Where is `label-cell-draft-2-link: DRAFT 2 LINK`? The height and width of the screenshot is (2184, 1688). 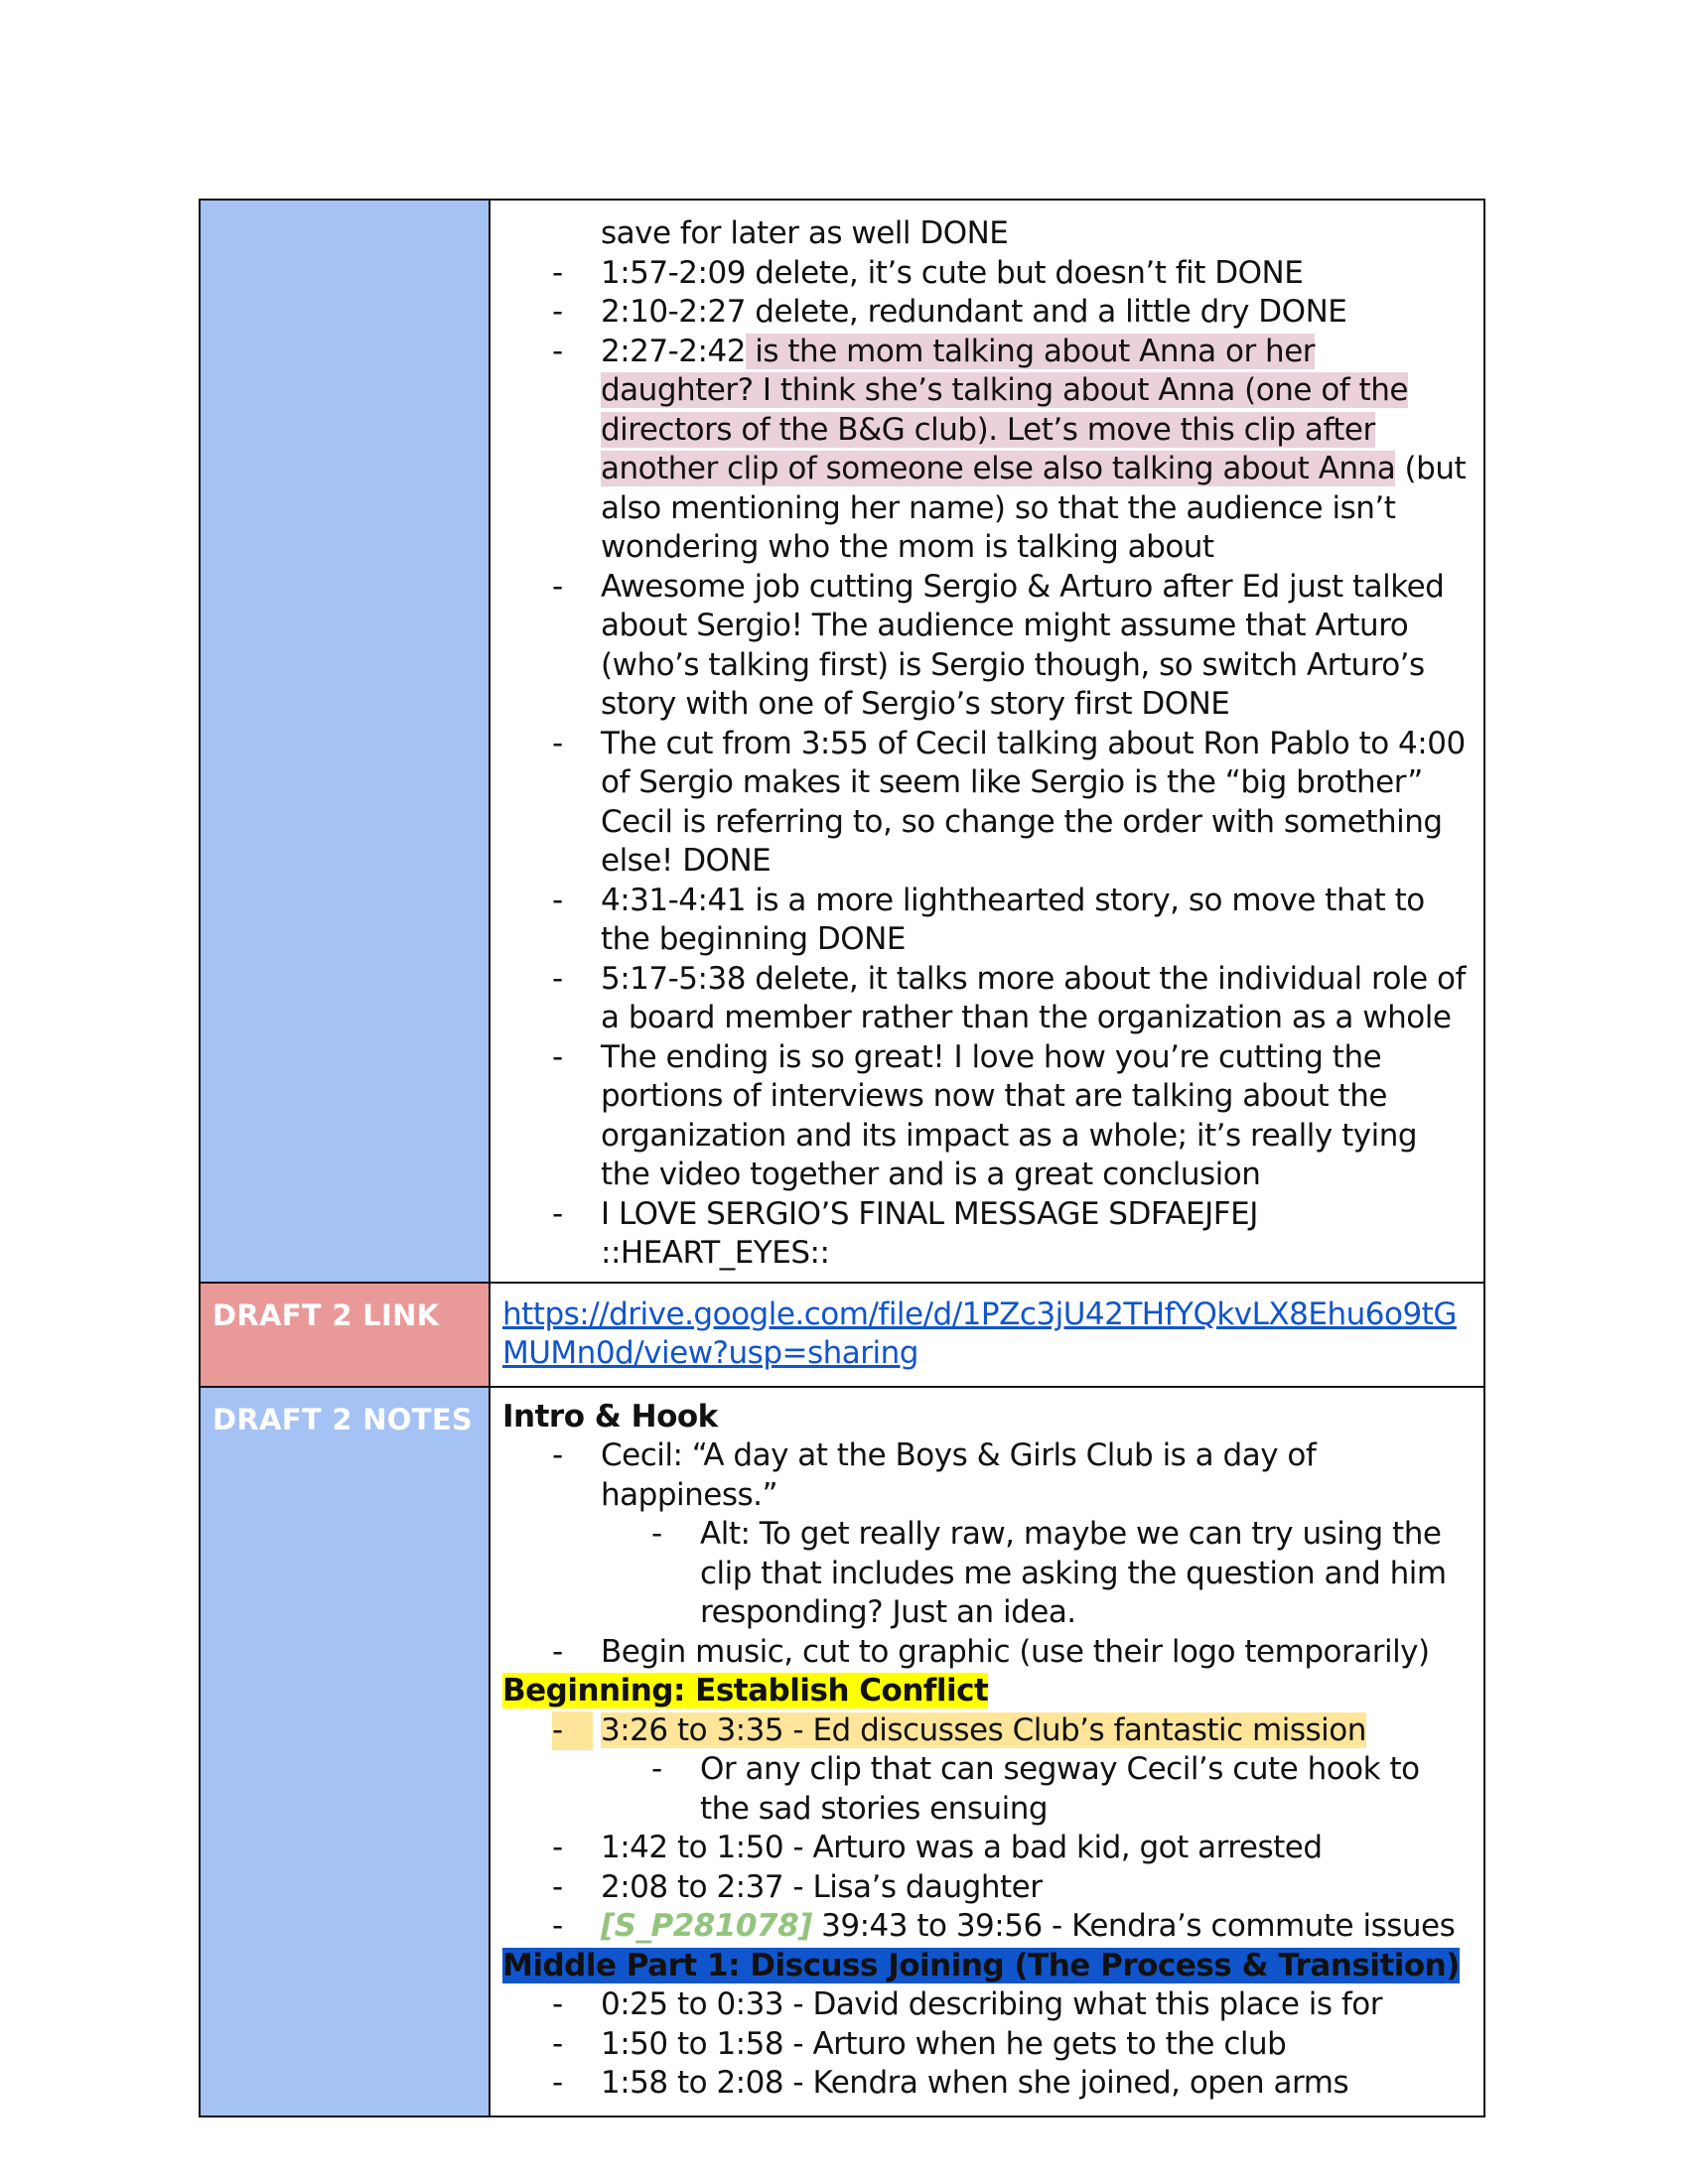 label-cell-draft-2-link: DRAFT 2 LINK is located at coordinates (345, 1334).